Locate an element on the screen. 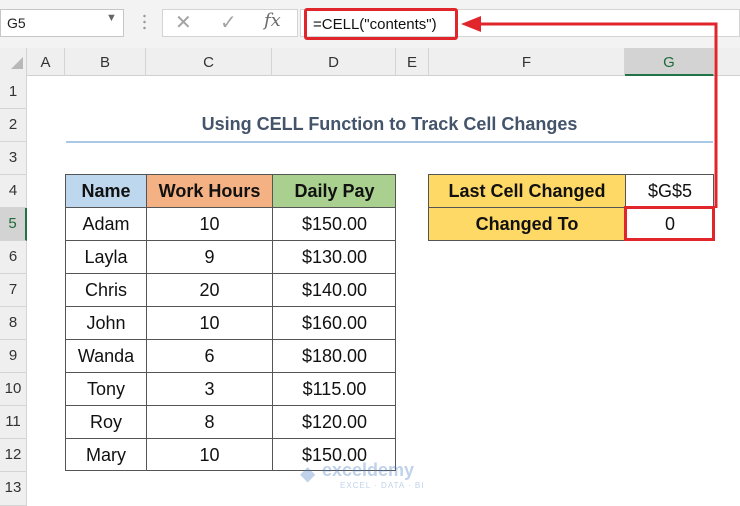 Image resolution: width=740 pixels, height=506 pixels. table-cell-pay: $130.00 is located at coordinates (334, 256).